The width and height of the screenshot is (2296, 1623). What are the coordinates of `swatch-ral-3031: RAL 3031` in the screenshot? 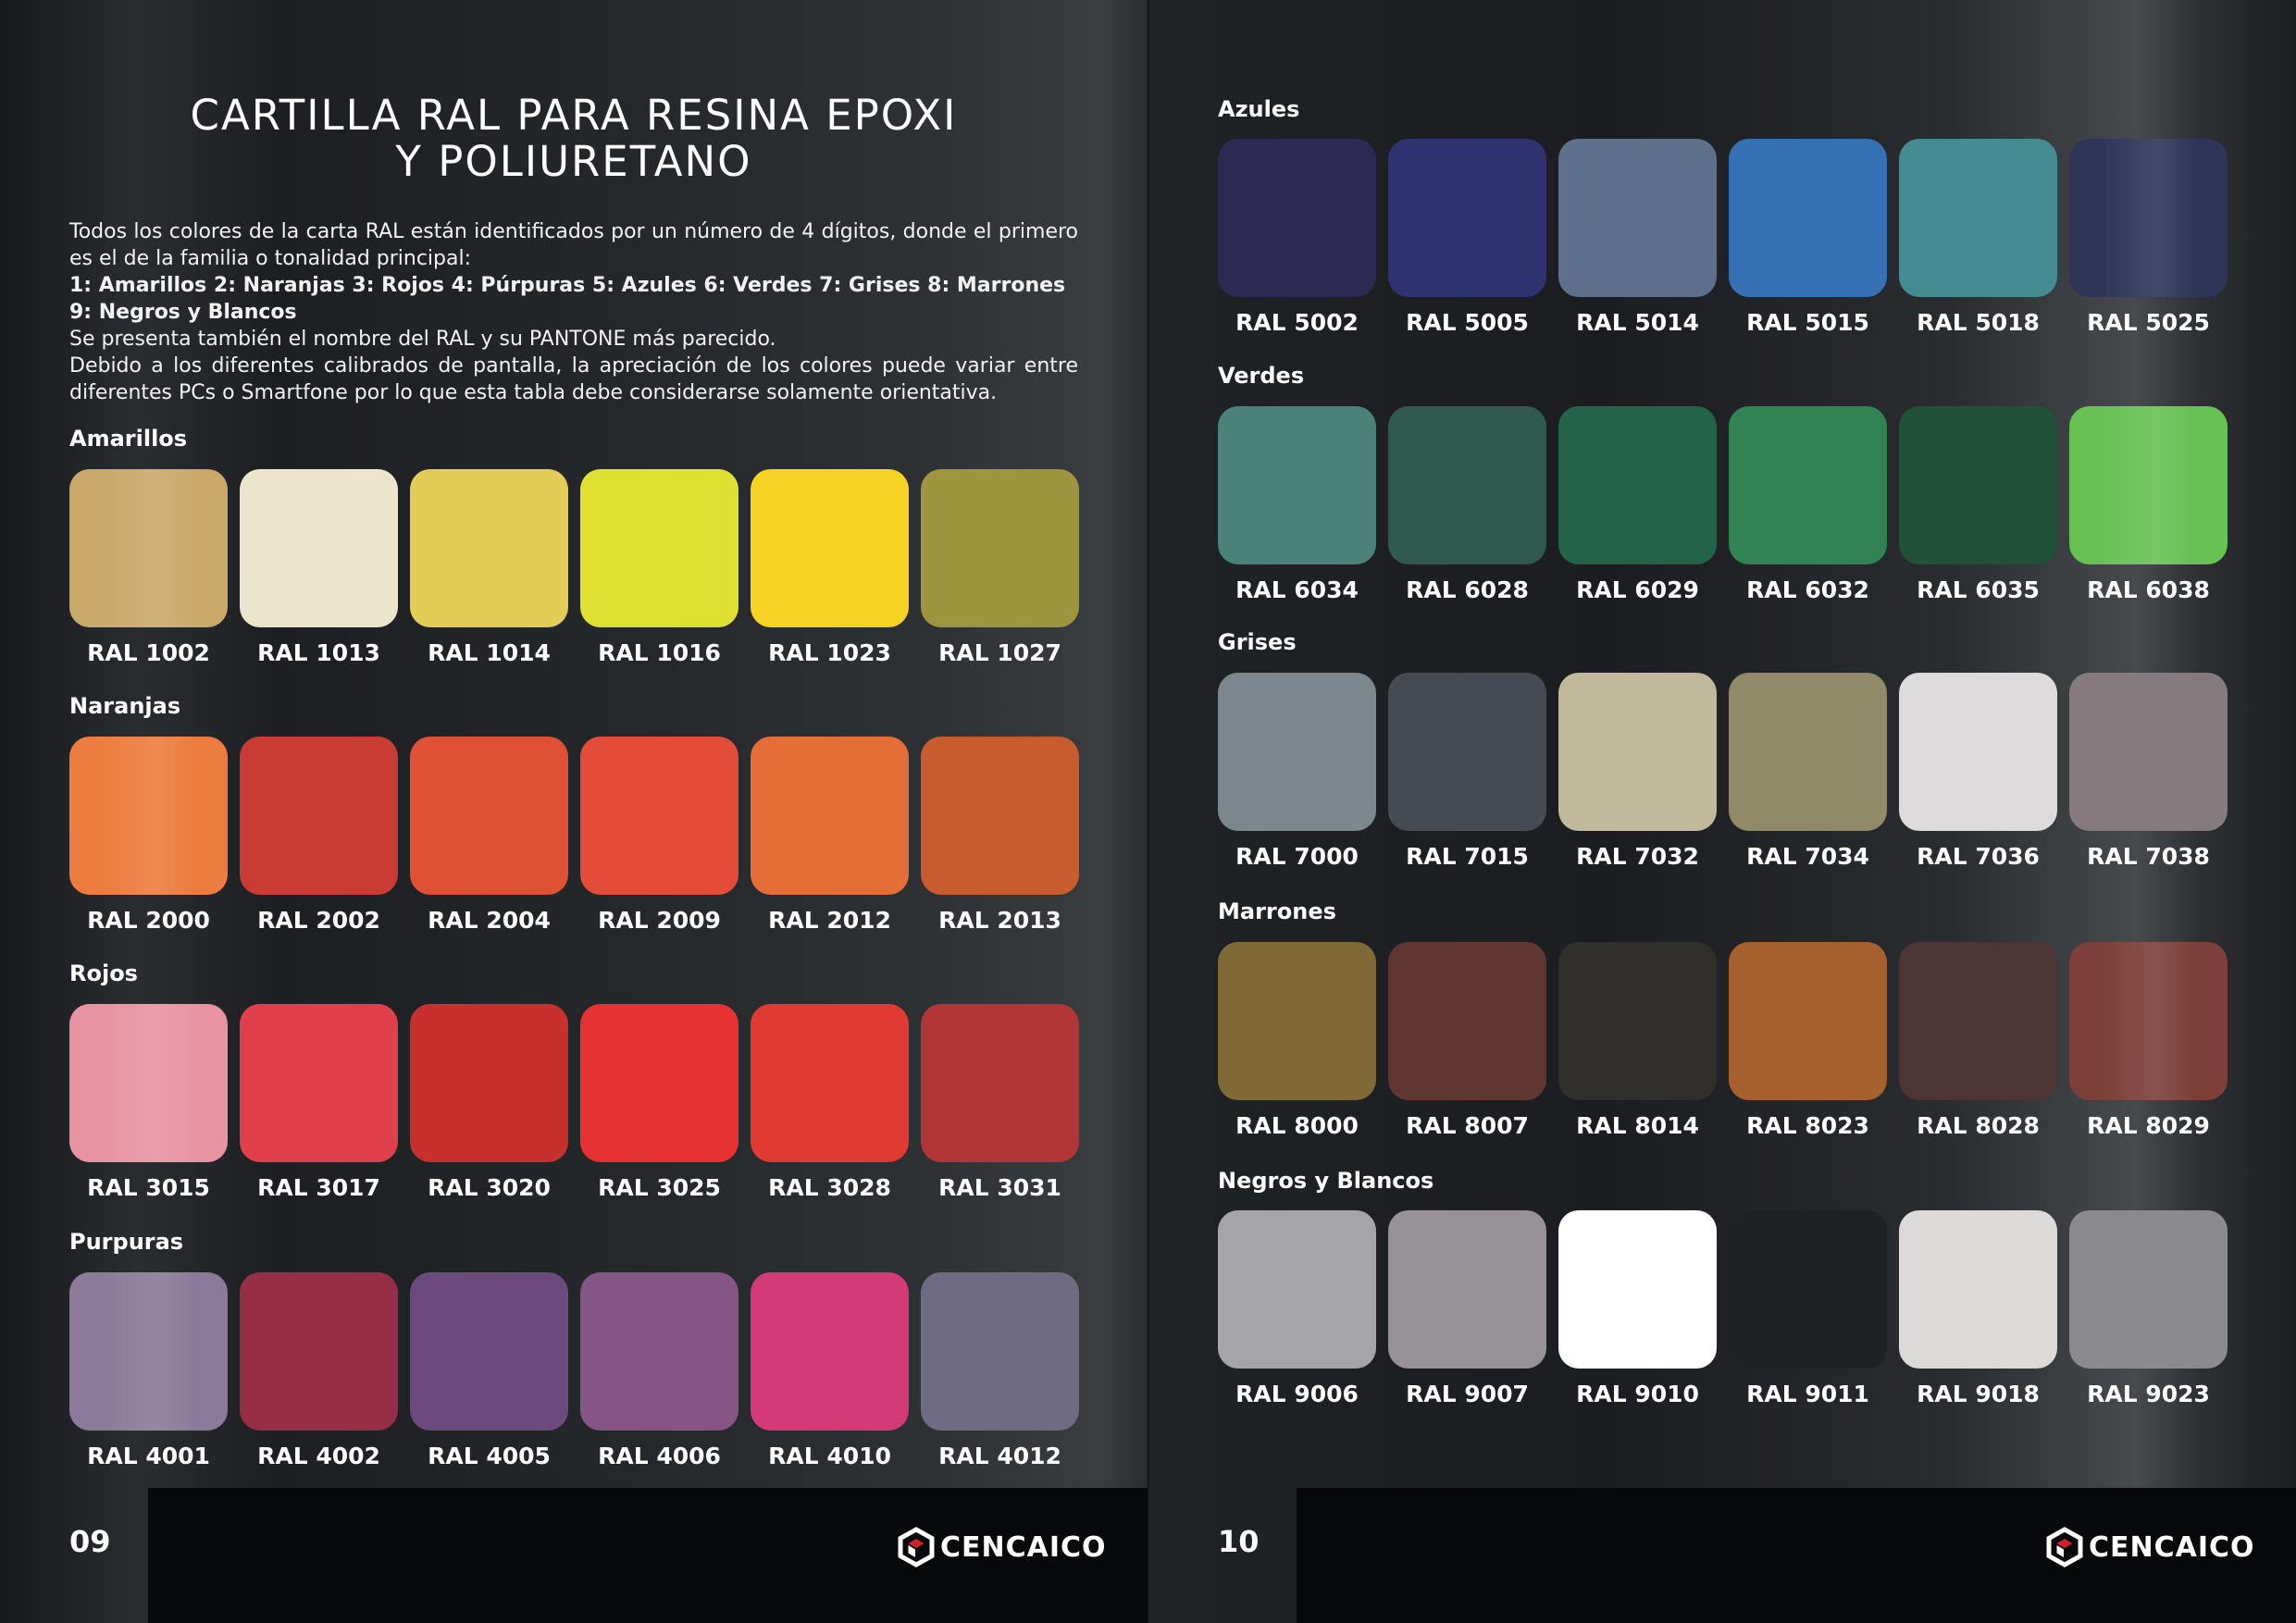 It's located at (1000, 1105).